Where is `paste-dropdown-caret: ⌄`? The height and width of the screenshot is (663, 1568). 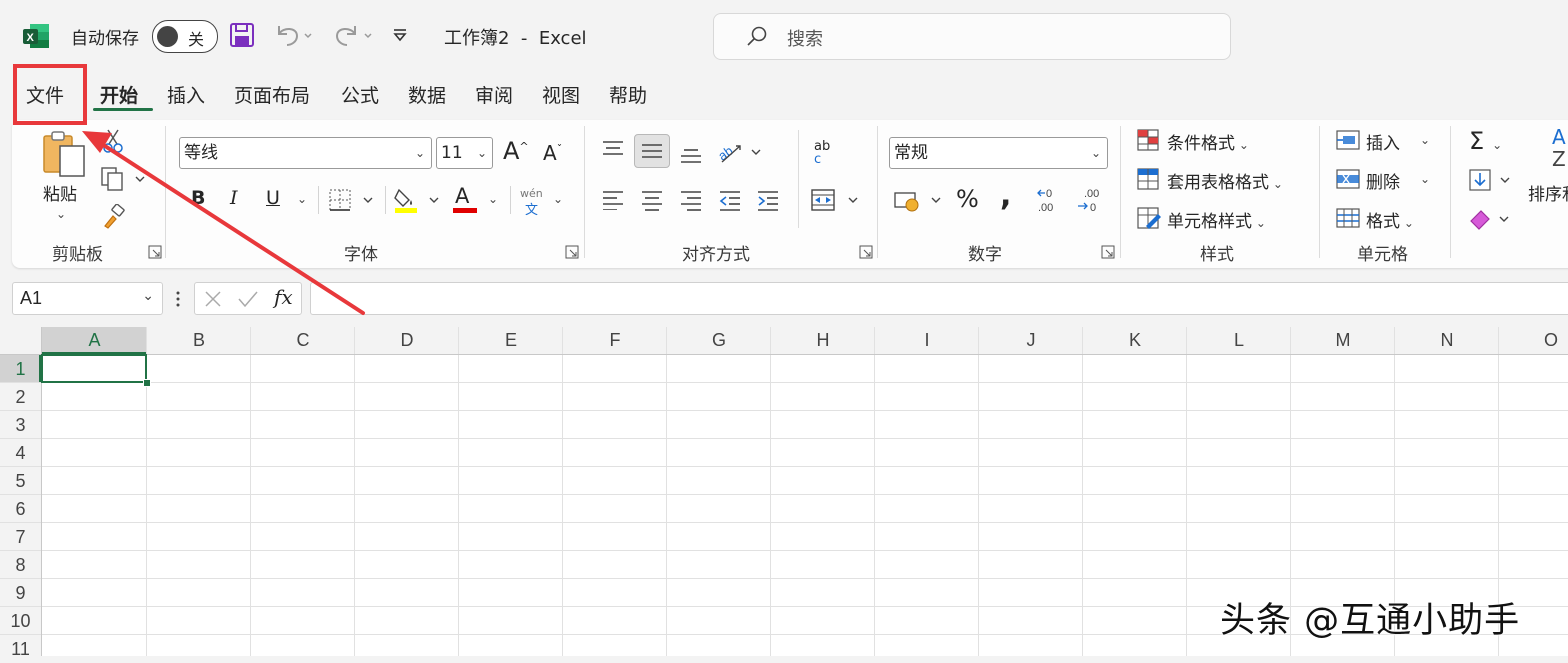 paste-dropdown-caret: ⌄ is located at coordinates (61, 214).